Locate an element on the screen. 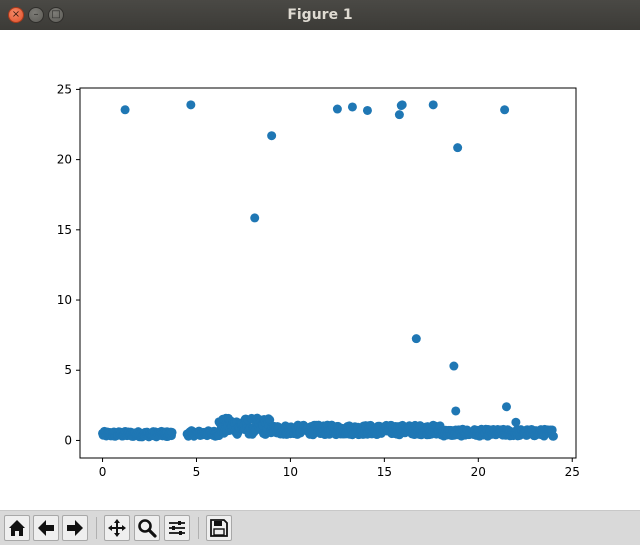 This screenshot has width=640, height=545. zoom-icon is located at coordinates (147, 528).